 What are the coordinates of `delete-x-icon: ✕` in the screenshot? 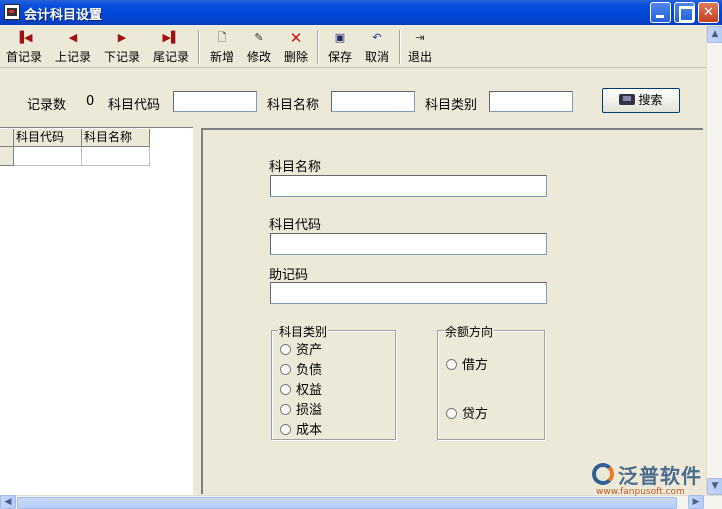 It's located at (296, 38).